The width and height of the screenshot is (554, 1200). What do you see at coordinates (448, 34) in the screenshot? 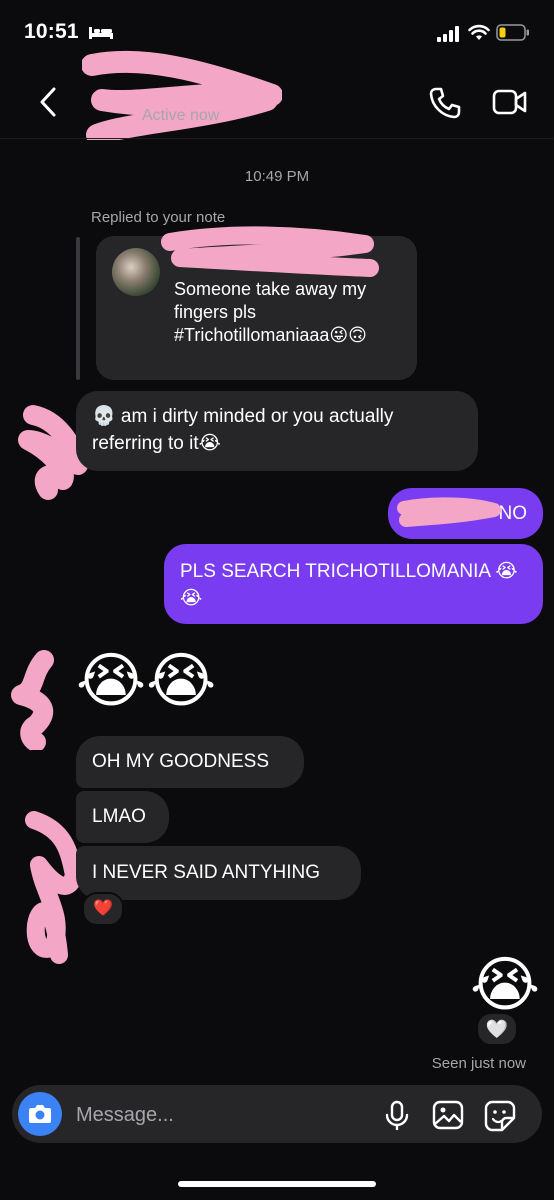
I see `cellular-signal-icon` at bounding box center [448, 34].